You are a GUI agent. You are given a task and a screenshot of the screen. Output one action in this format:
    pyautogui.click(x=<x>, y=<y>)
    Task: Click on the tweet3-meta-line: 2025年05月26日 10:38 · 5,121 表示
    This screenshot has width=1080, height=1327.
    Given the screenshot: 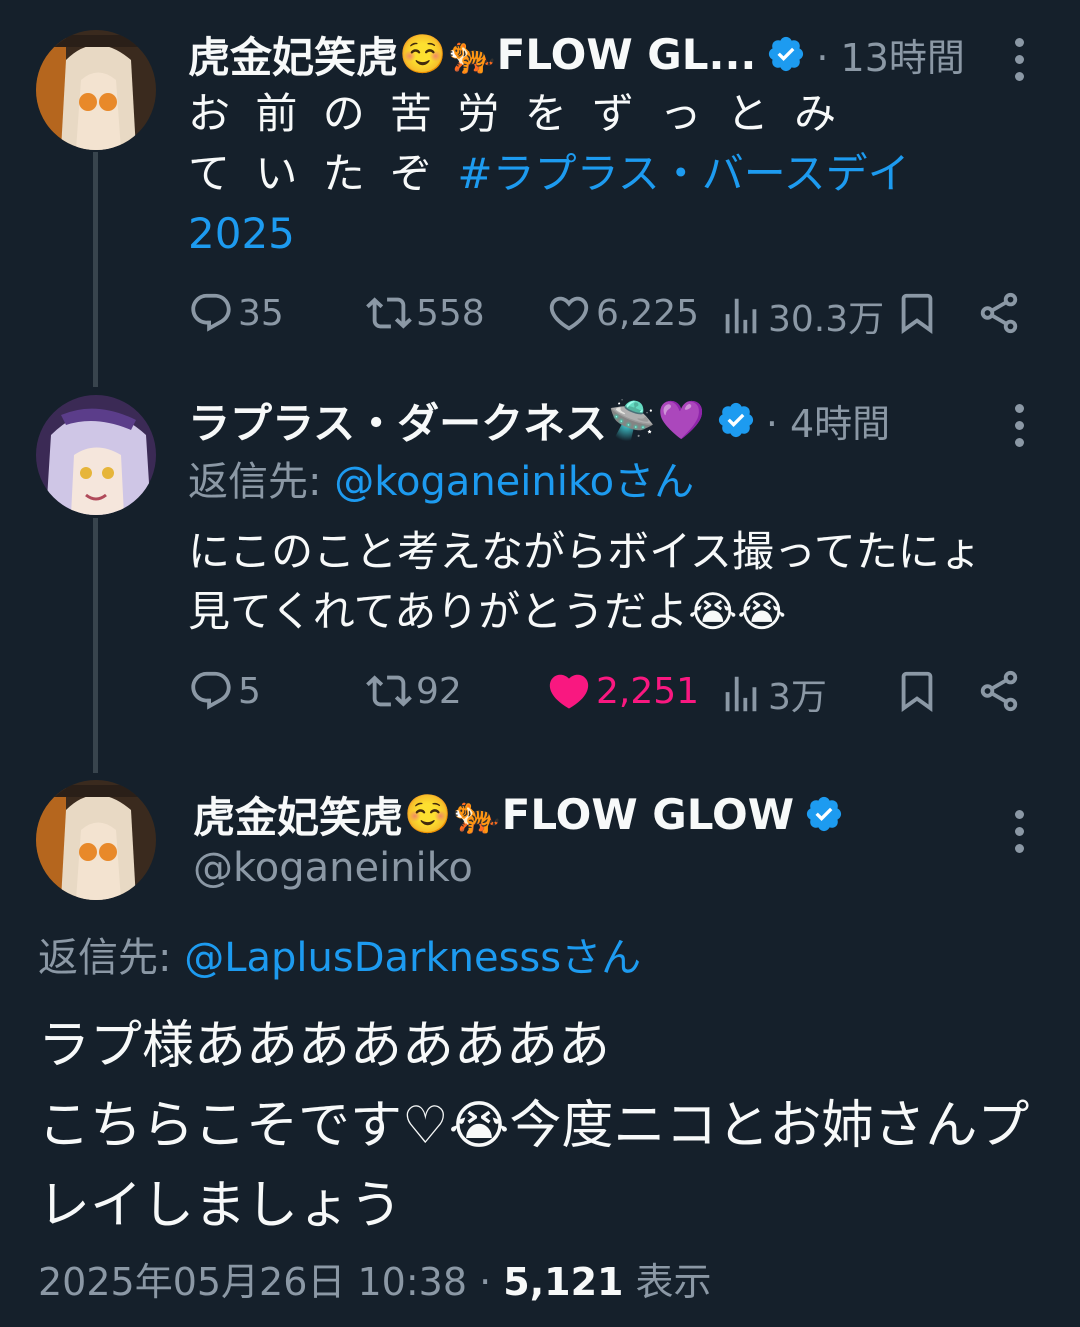 What is the action you would take?
    pyautogui.click(x=375, y=1282)
    